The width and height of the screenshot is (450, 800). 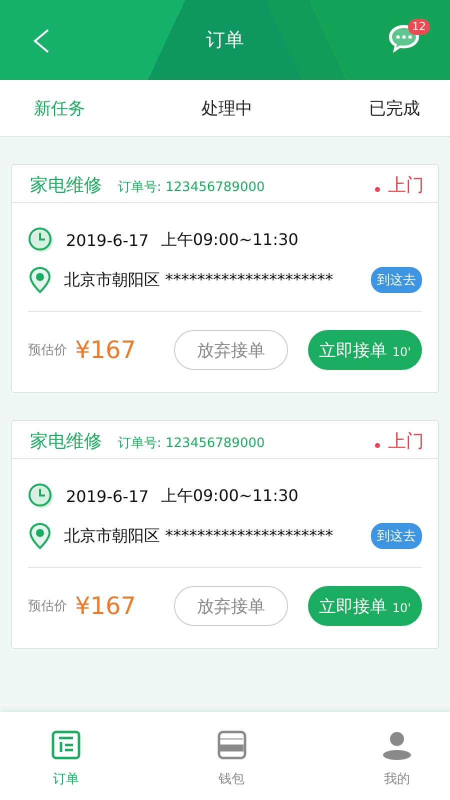 What do you see at coordinates (397, 745) in the screenshot?
I see `person-icon` at bounding box center [397, 745].